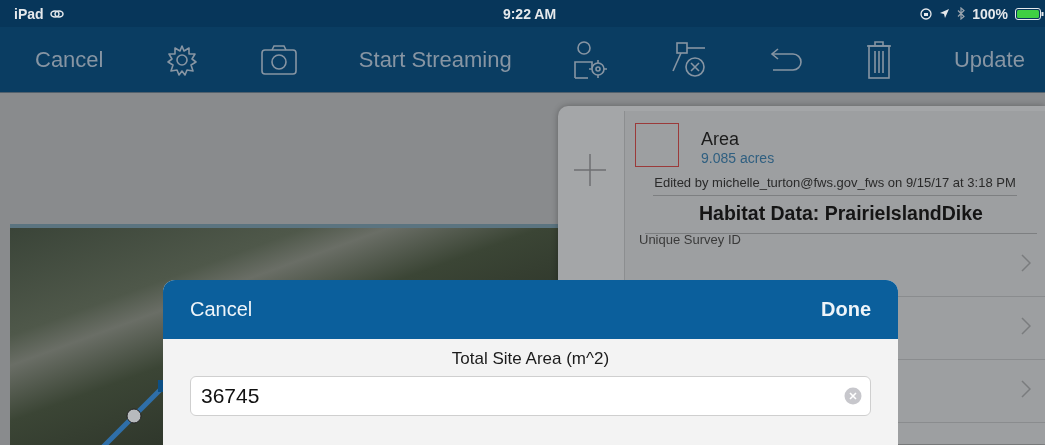 Image resolution: width=1045 pixels, height=445 pixels. What do you see at coordinates (29, 13) in the screenshot?
I see `device-name: iPad` at bounding box center [29, 13].